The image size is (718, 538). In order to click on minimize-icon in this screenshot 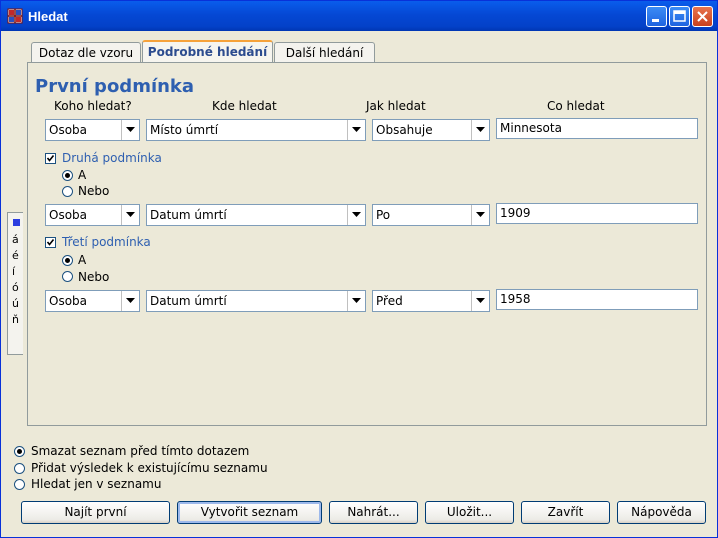, I will do `click(655, 20)`.